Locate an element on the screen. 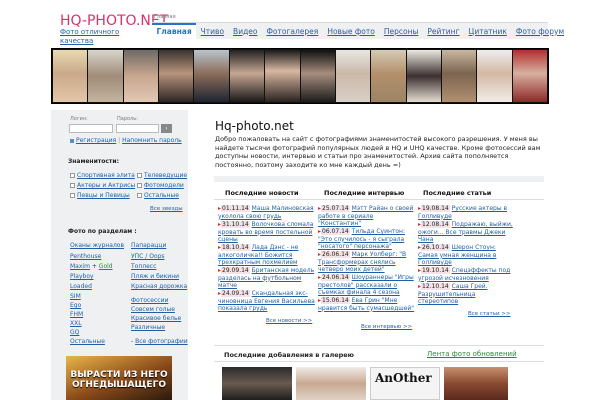  section-sim: SIM is located at coordinates (75, 296).